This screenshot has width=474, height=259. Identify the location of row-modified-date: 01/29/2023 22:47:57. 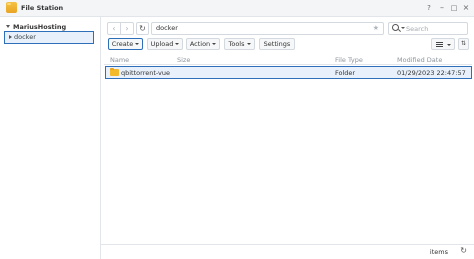
(431, 73).